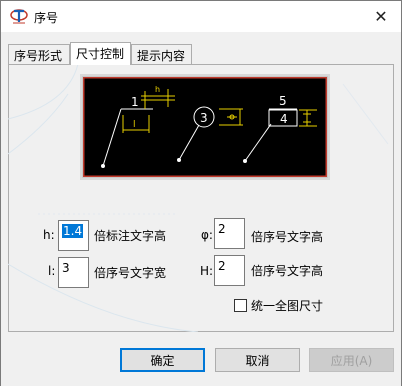  What do you see at coordinates (19, 16) in the screenshot?
I see `app-logo-icon` at bounding box center [19, 16].